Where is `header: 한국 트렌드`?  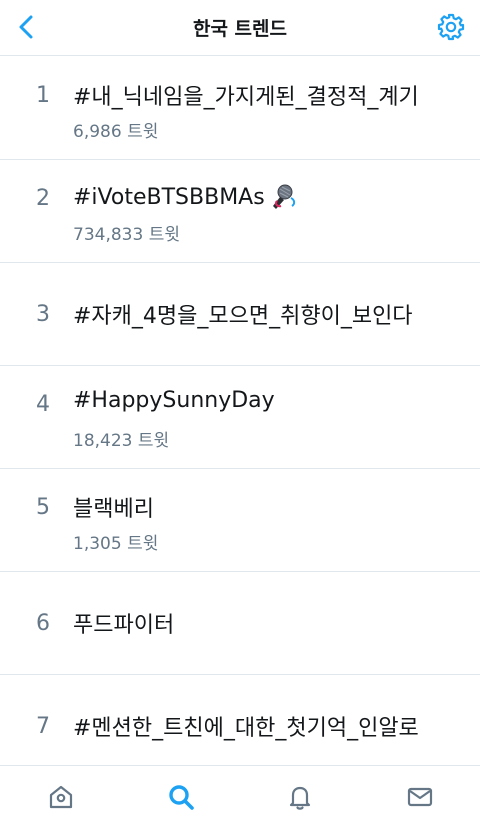 header: 한국 트렌드 is located at coordinates (240, 28).